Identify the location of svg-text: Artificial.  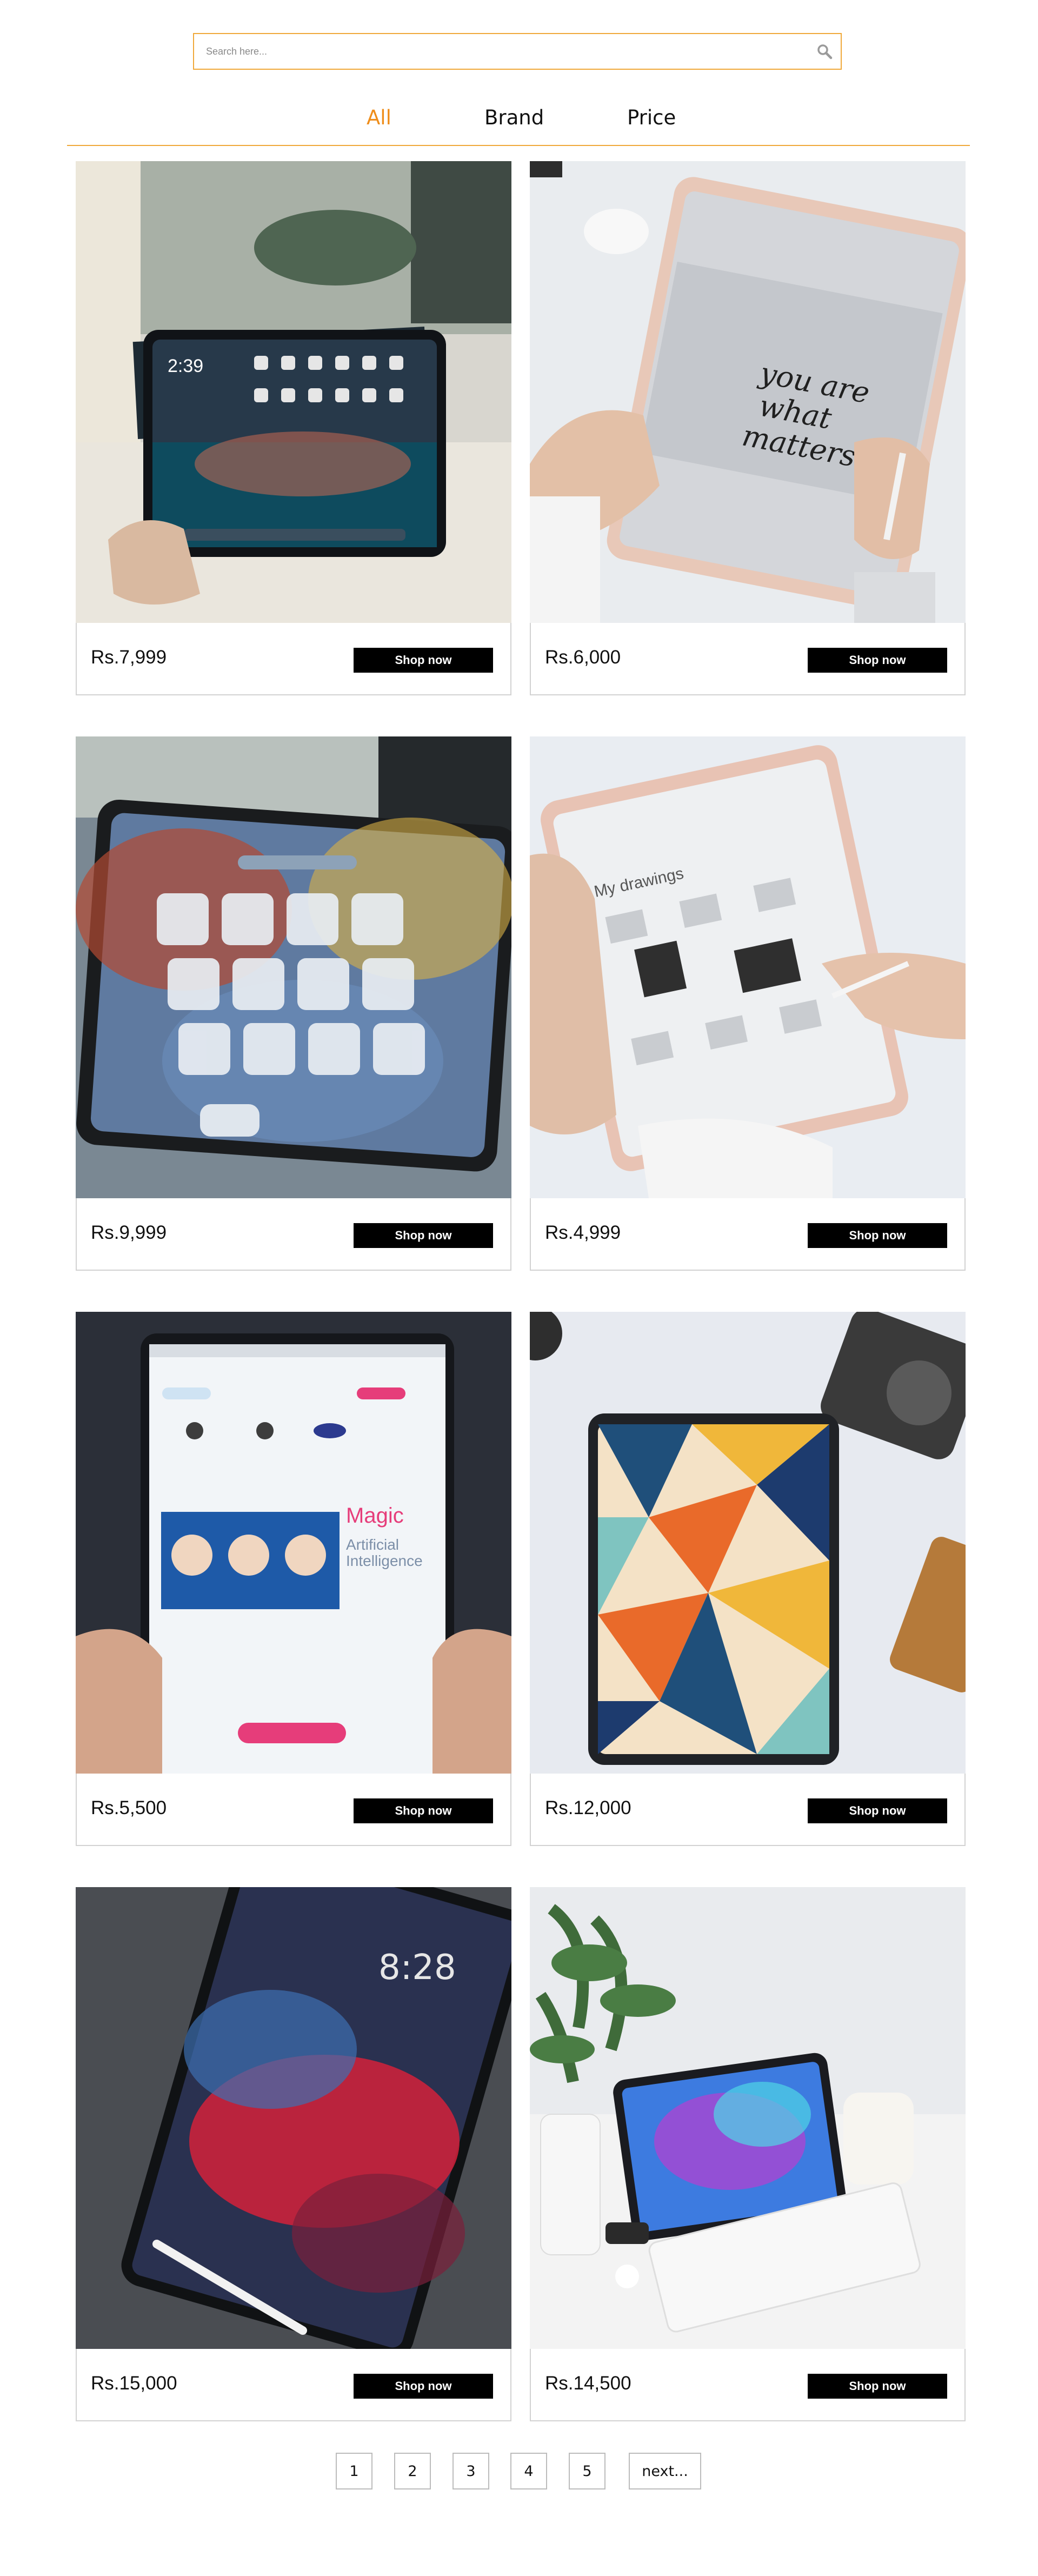
(372, 1544).